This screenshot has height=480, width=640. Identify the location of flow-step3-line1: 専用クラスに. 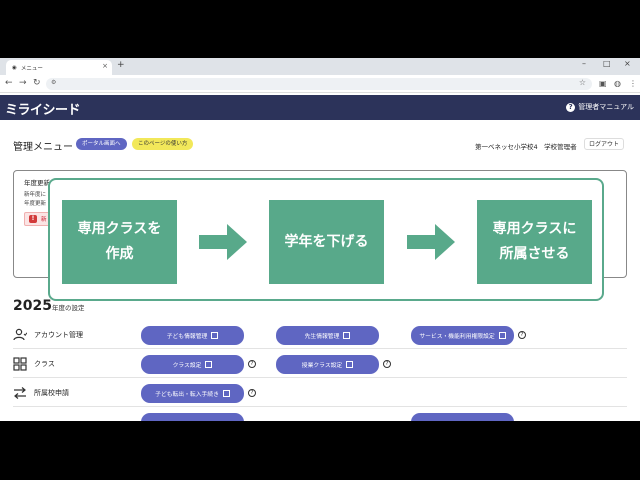
(534, 229).